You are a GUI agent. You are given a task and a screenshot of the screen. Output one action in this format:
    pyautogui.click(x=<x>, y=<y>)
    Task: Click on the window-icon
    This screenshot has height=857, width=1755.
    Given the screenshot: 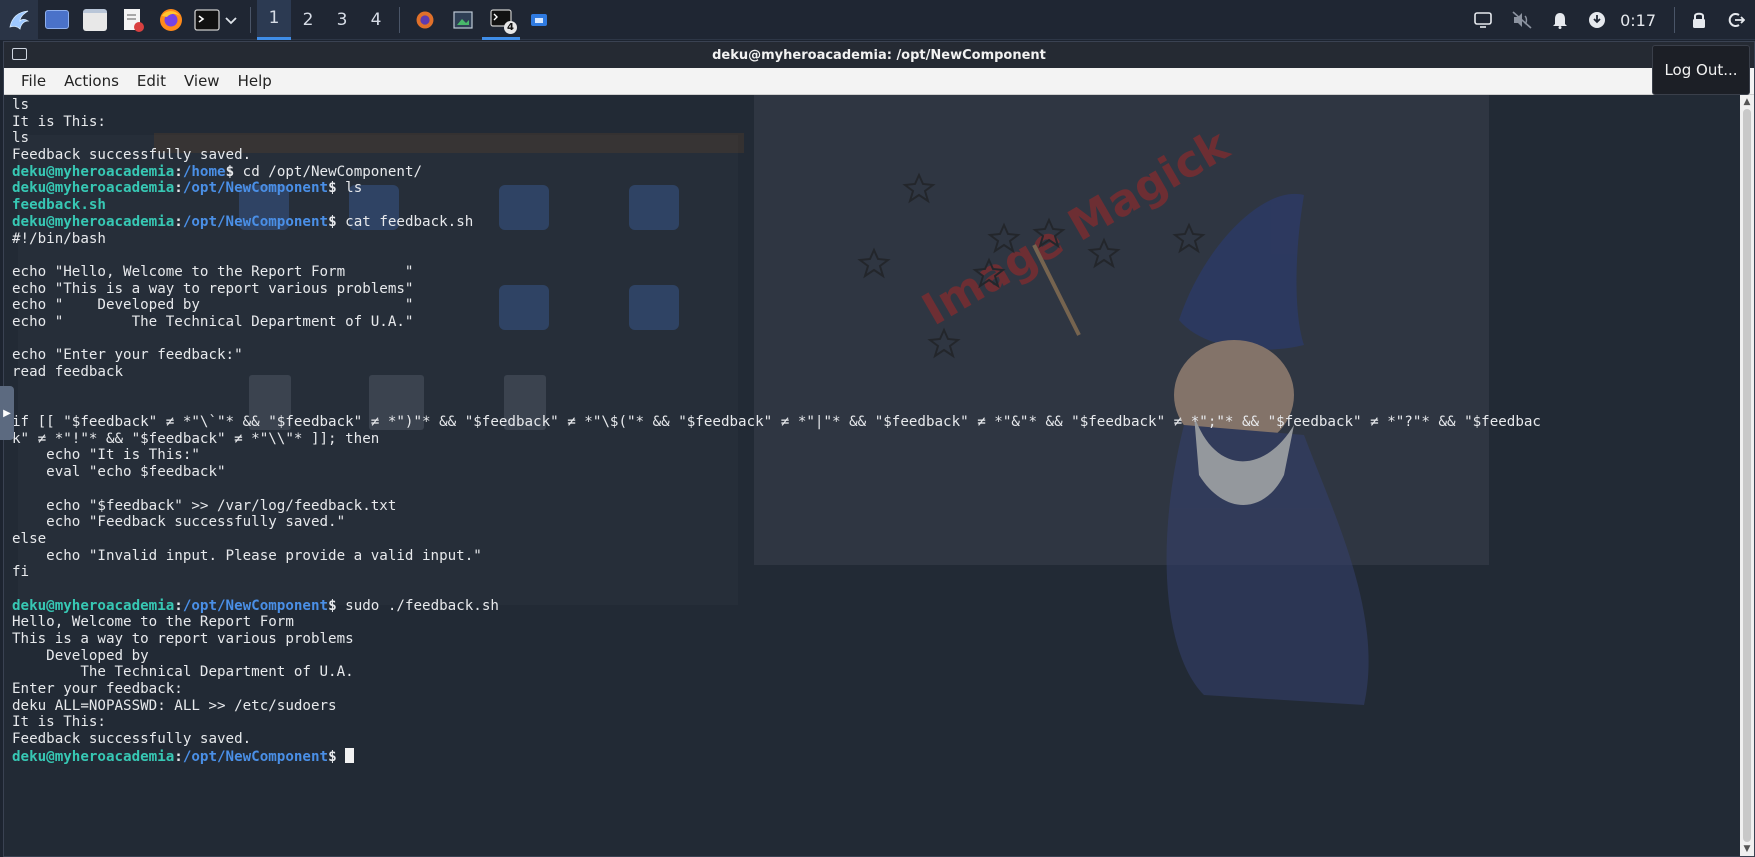 What is the action you would take?
    pyautogui.click(x=539, y=19)
    